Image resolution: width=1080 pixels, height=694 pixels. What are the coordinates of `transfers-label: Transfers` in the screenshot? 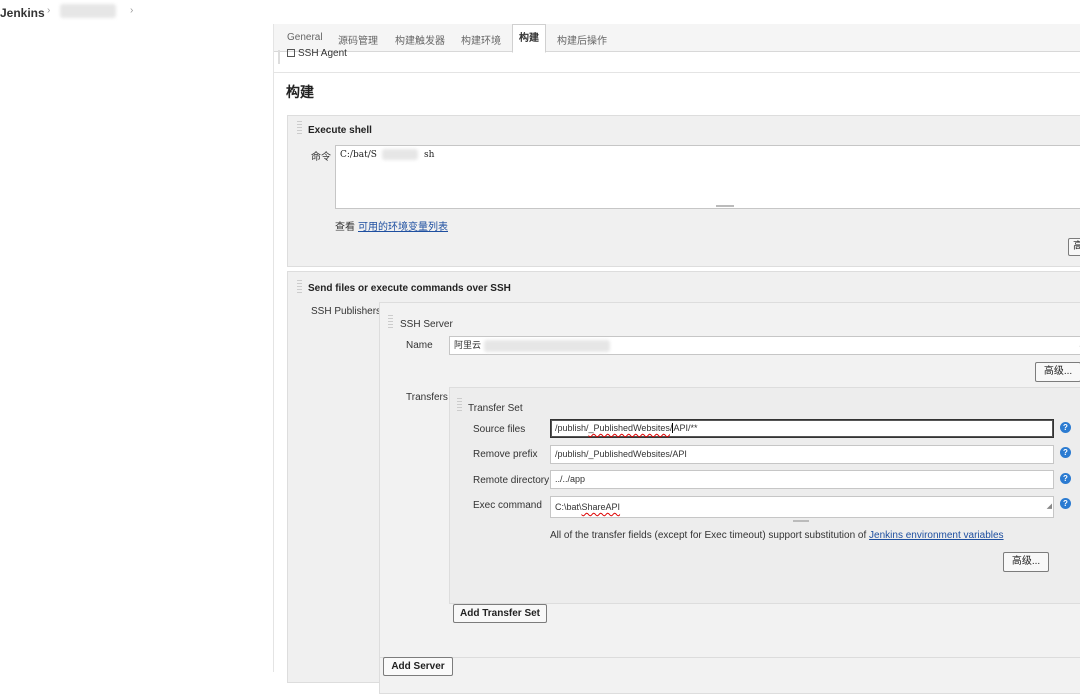 It's located at (427, 397).